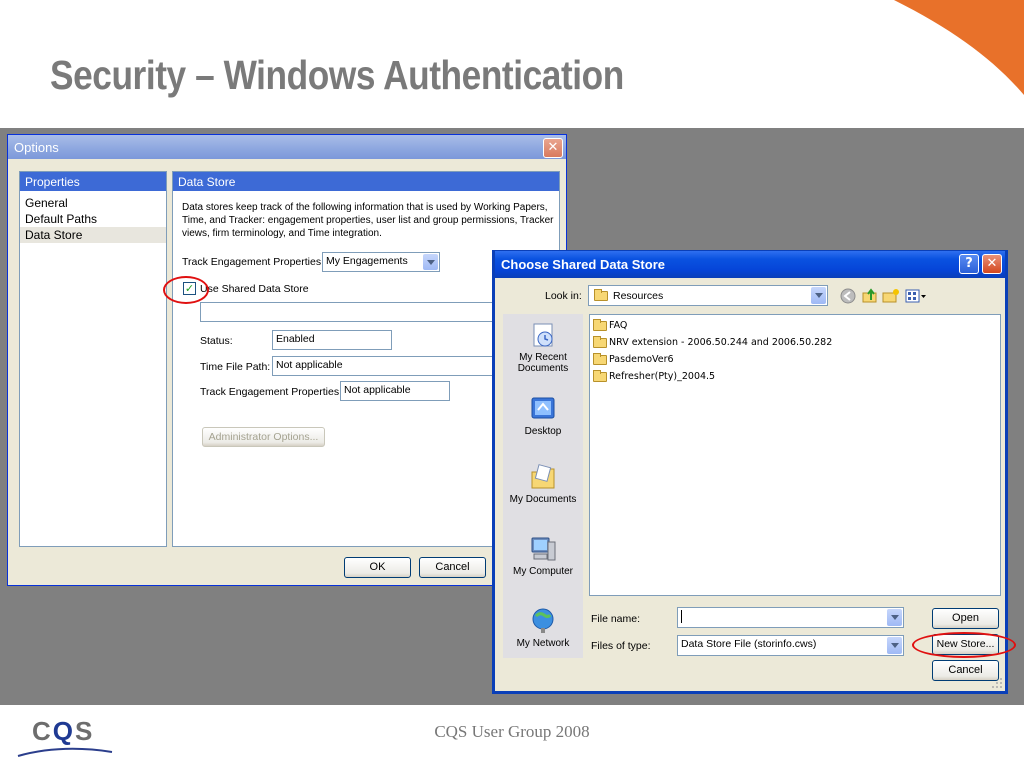  I want to click on resize-grip-icon, so click(997, 683).